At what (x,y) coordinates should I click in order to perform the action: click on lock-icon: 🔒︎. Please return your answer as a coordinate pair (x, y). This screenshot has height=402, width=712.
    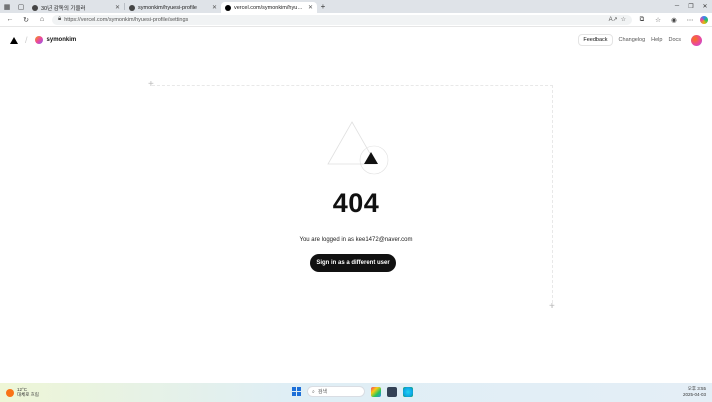
    Looking at the image, I should click on (59, 19).